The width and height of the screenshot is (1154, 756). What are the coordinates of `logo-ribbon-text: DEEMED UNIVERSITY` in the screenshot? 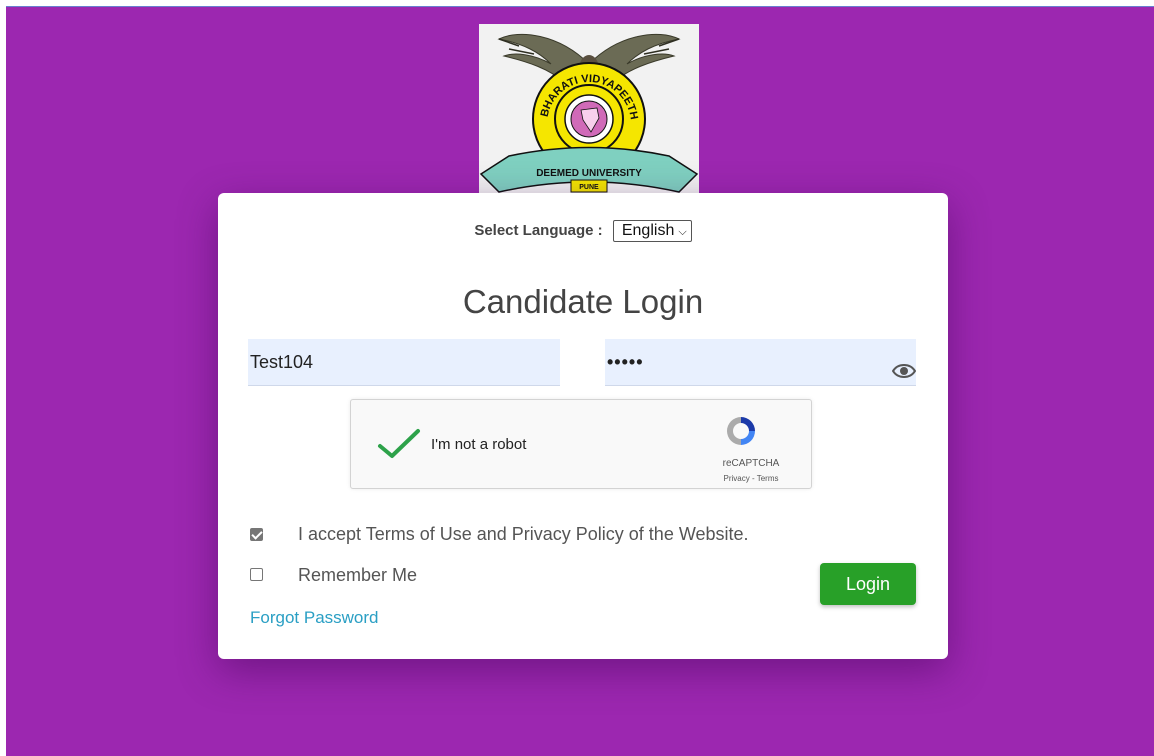 It's located at (589, 173).